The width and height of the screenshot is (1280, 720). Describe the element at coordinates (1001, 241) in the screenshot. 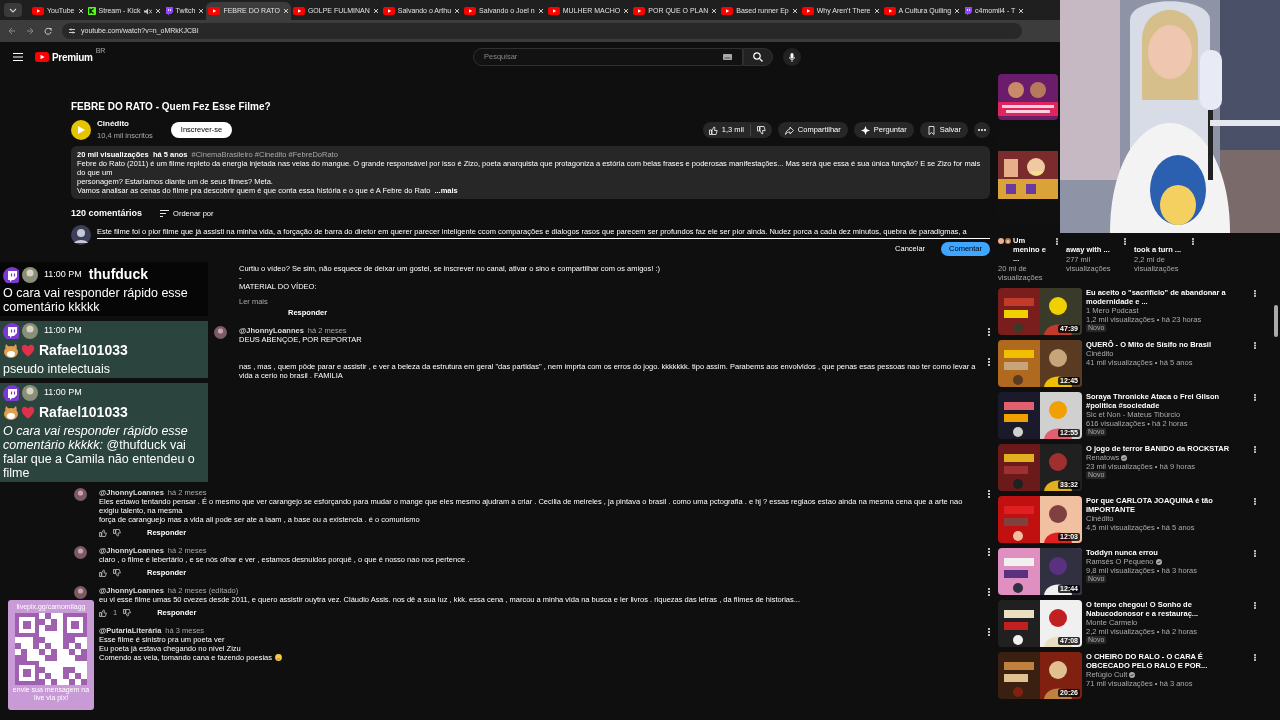

I see `emoji-face-icon` at that location.